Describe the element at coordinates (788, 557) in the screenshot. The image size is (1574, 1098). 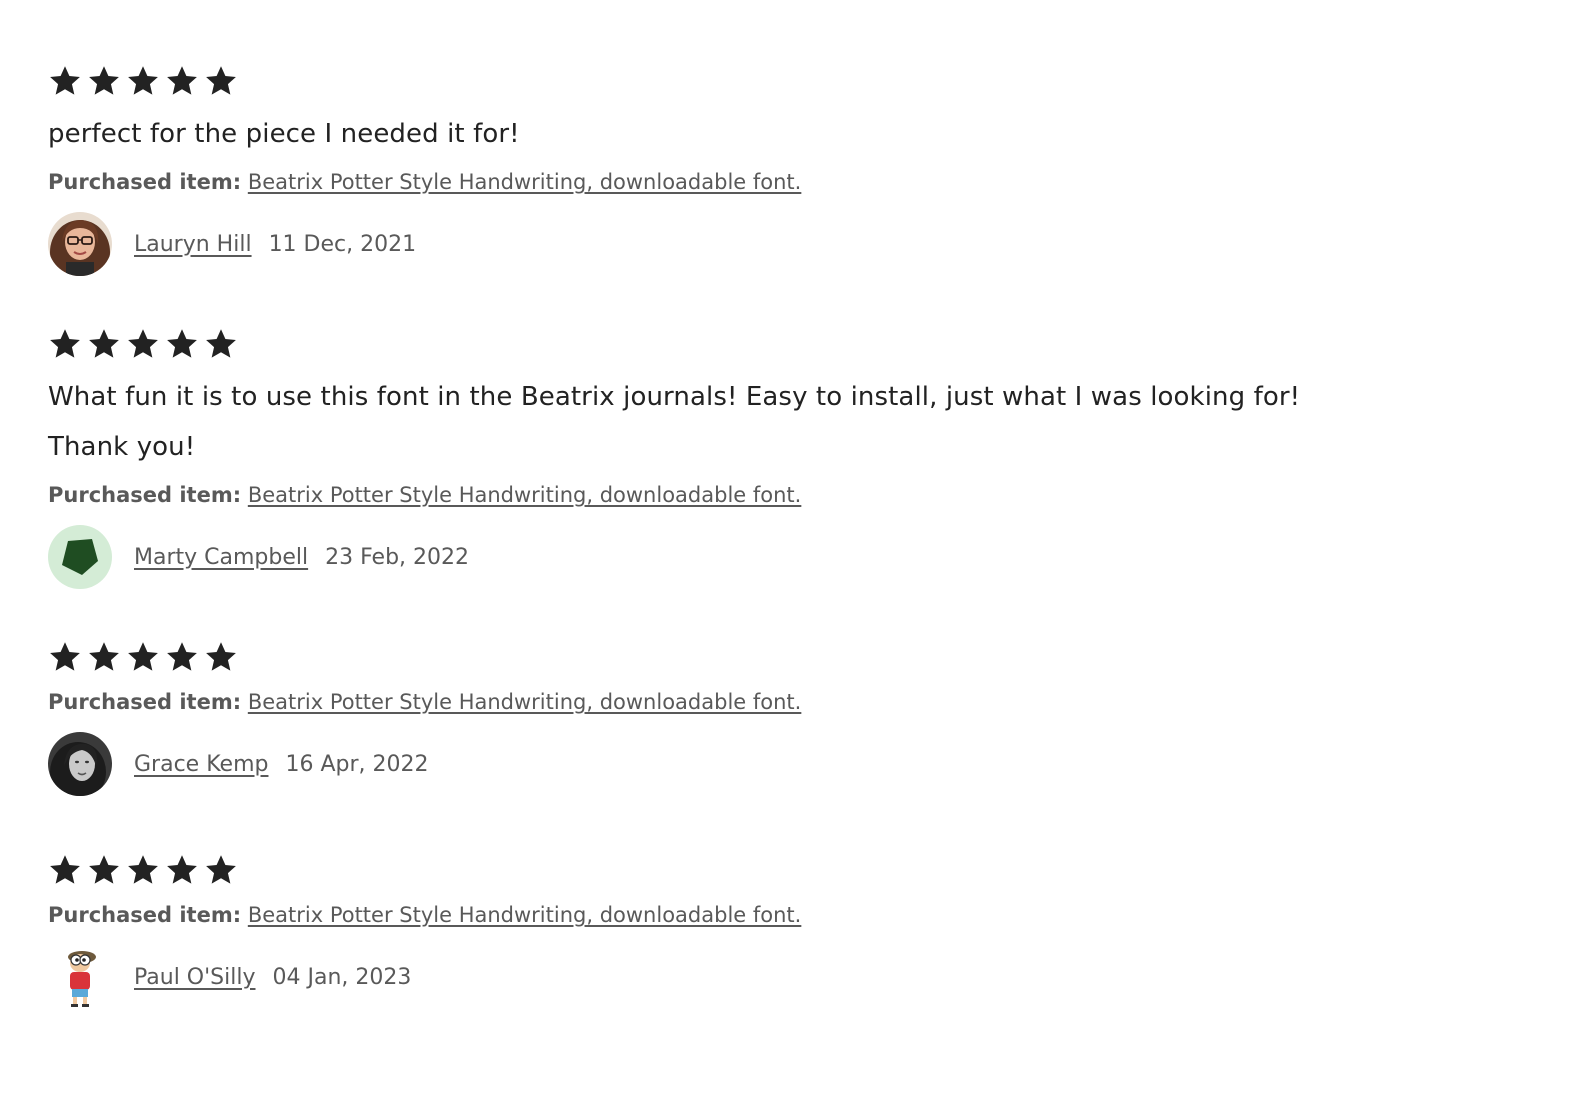
I see `reviewer-info: Marty Campbell 23 Feb, 2022` at that location.